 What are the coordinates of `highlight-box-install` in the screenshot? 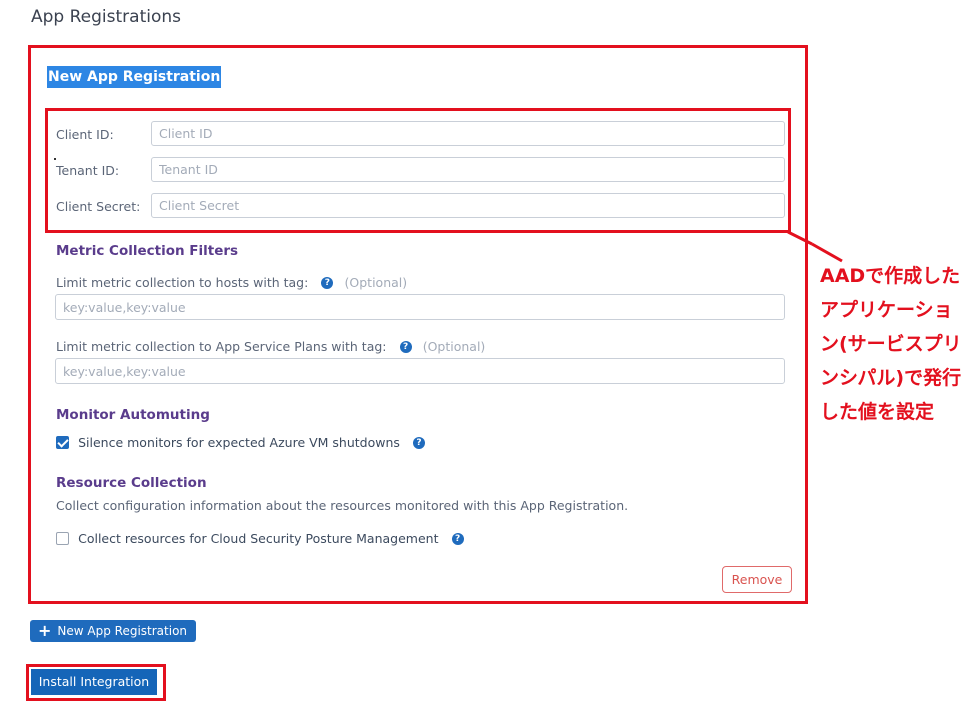 It's located at (96, 682).